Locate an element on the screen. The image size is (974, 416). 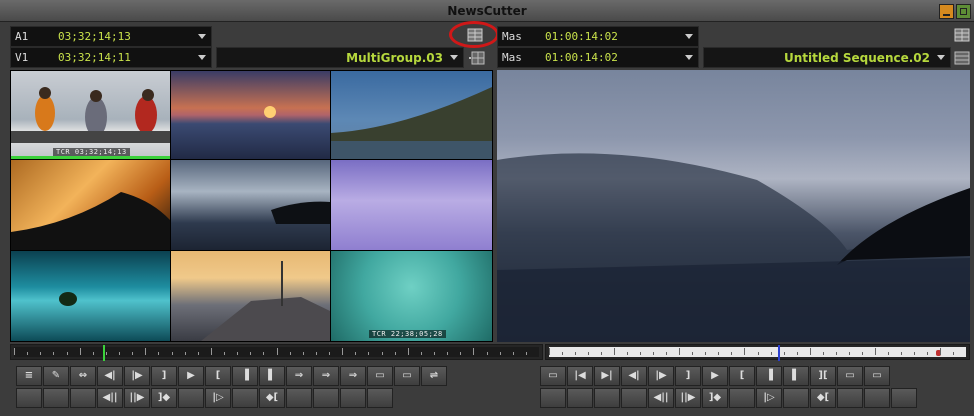
multicam-toggle-icon is located at coordinates (477, 57).